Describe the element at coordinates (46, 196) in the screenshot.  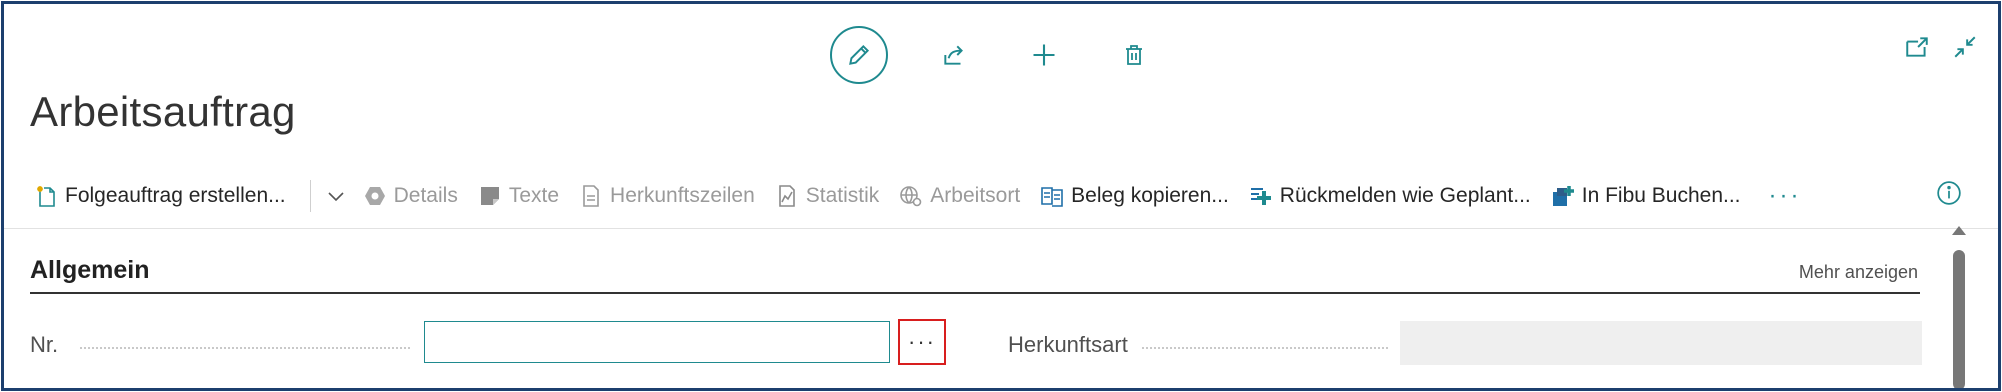
I see `new-document-icon` at that location.